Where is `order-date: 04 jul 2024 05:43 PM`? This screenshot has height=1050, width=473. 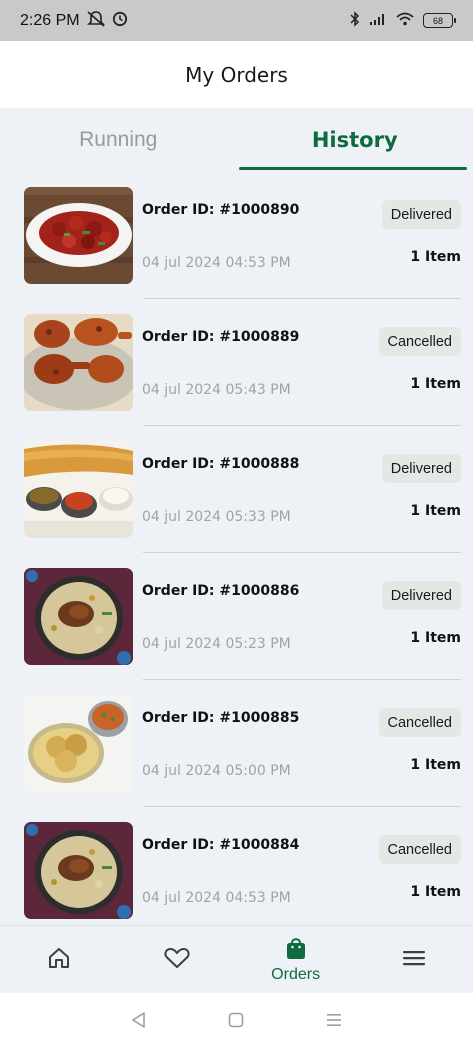
order-date: 04 jul 2024 05:43 PM is located at coordinates (216, 390).